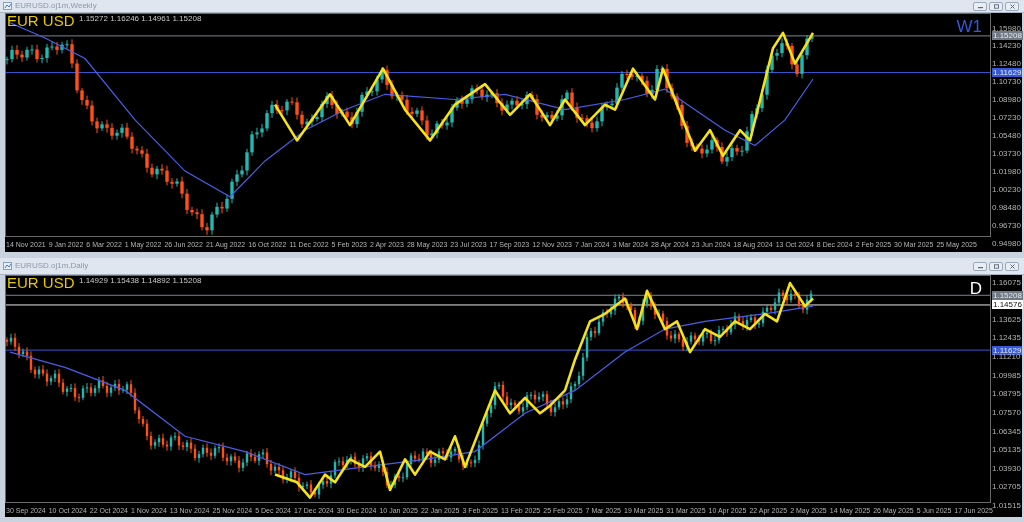 The width and height of the screenshot is (1024, 522). What do you see at coordinates (1006, 100) in the screenshot?
I see `price-axis-label: 1.08980` at bounding box center [1006, 100].